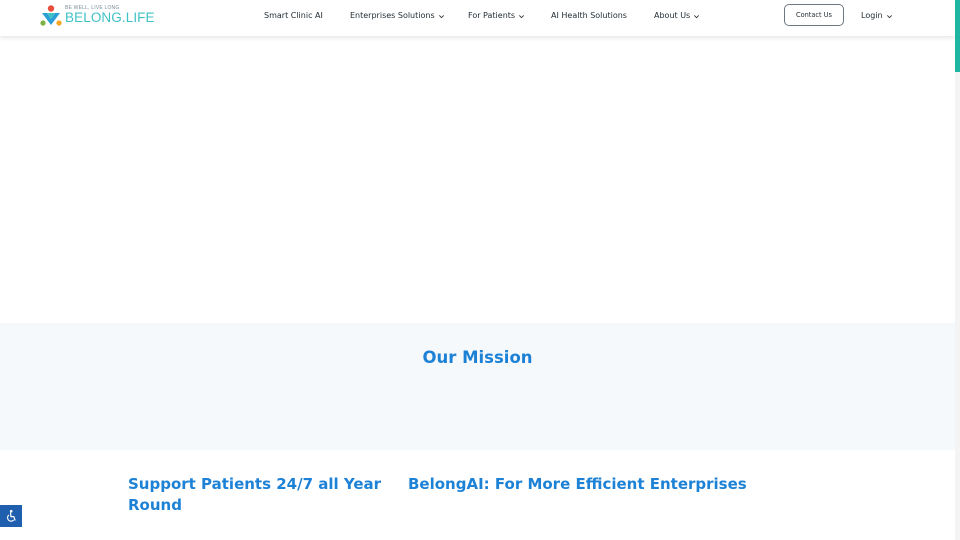  I want to click on login-menu: Login, so click(877, 16).